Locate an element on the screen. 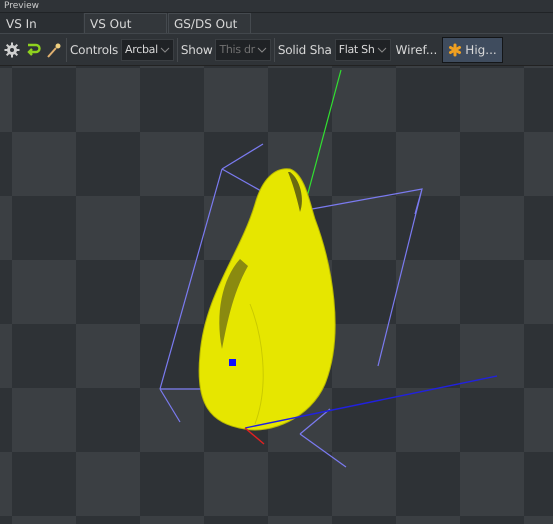 The width and height of the screenshot is (553, 524). tab: VS In is located at coordinates (41, 23).